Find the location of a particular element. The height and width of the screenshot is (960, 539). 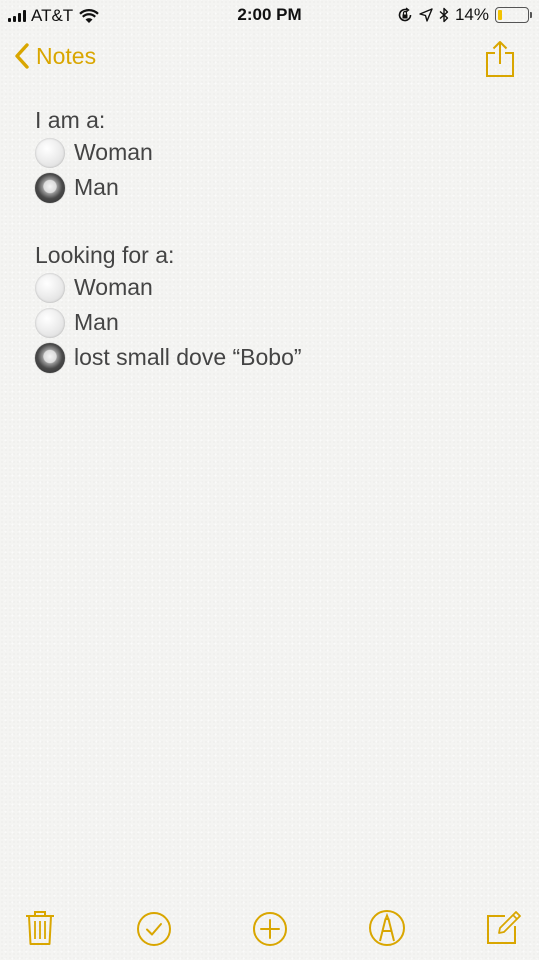

battery-icon is located at coordinates (513, 15).